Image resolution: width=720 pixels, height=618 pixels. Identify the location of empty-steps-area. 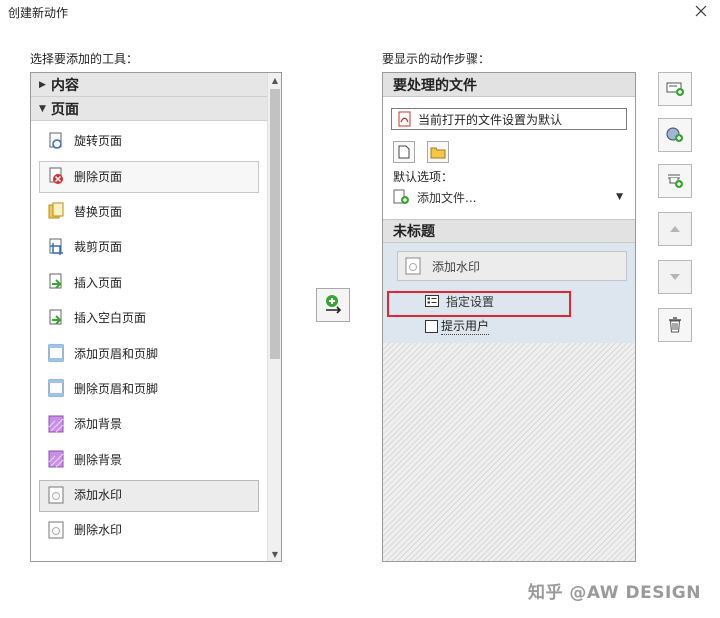
(509, 452).